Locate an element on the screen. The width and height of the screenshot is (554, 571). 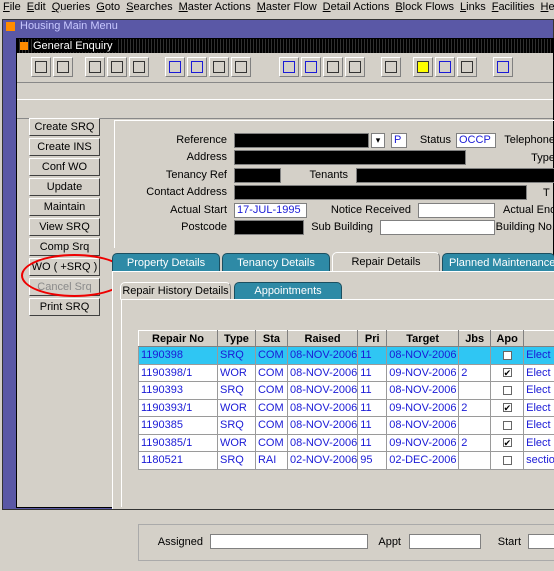
tab-property-details: Property Details is located at coordinates (166, 262).